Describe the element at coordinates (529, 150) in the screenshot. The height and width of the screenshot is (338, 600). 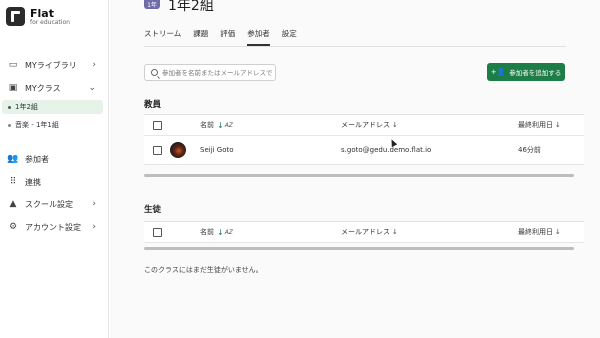
I see `last-used: 46分前` at that location.